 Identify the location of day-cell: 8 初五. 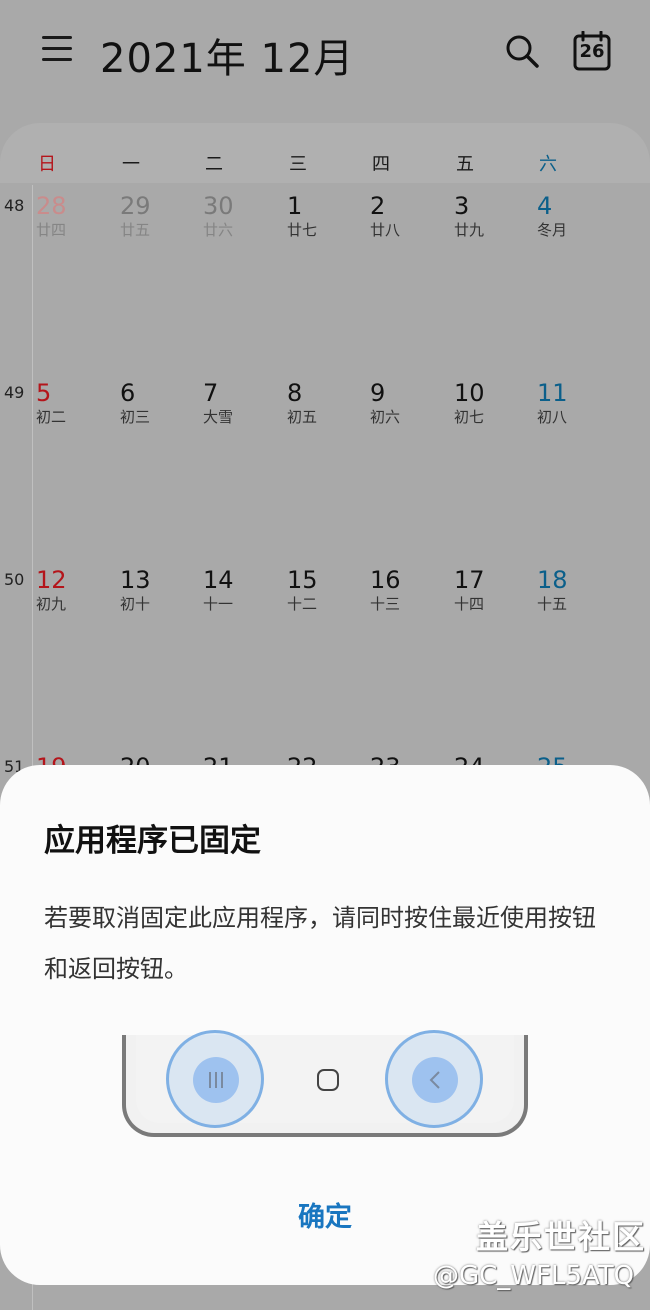
(317, 403).